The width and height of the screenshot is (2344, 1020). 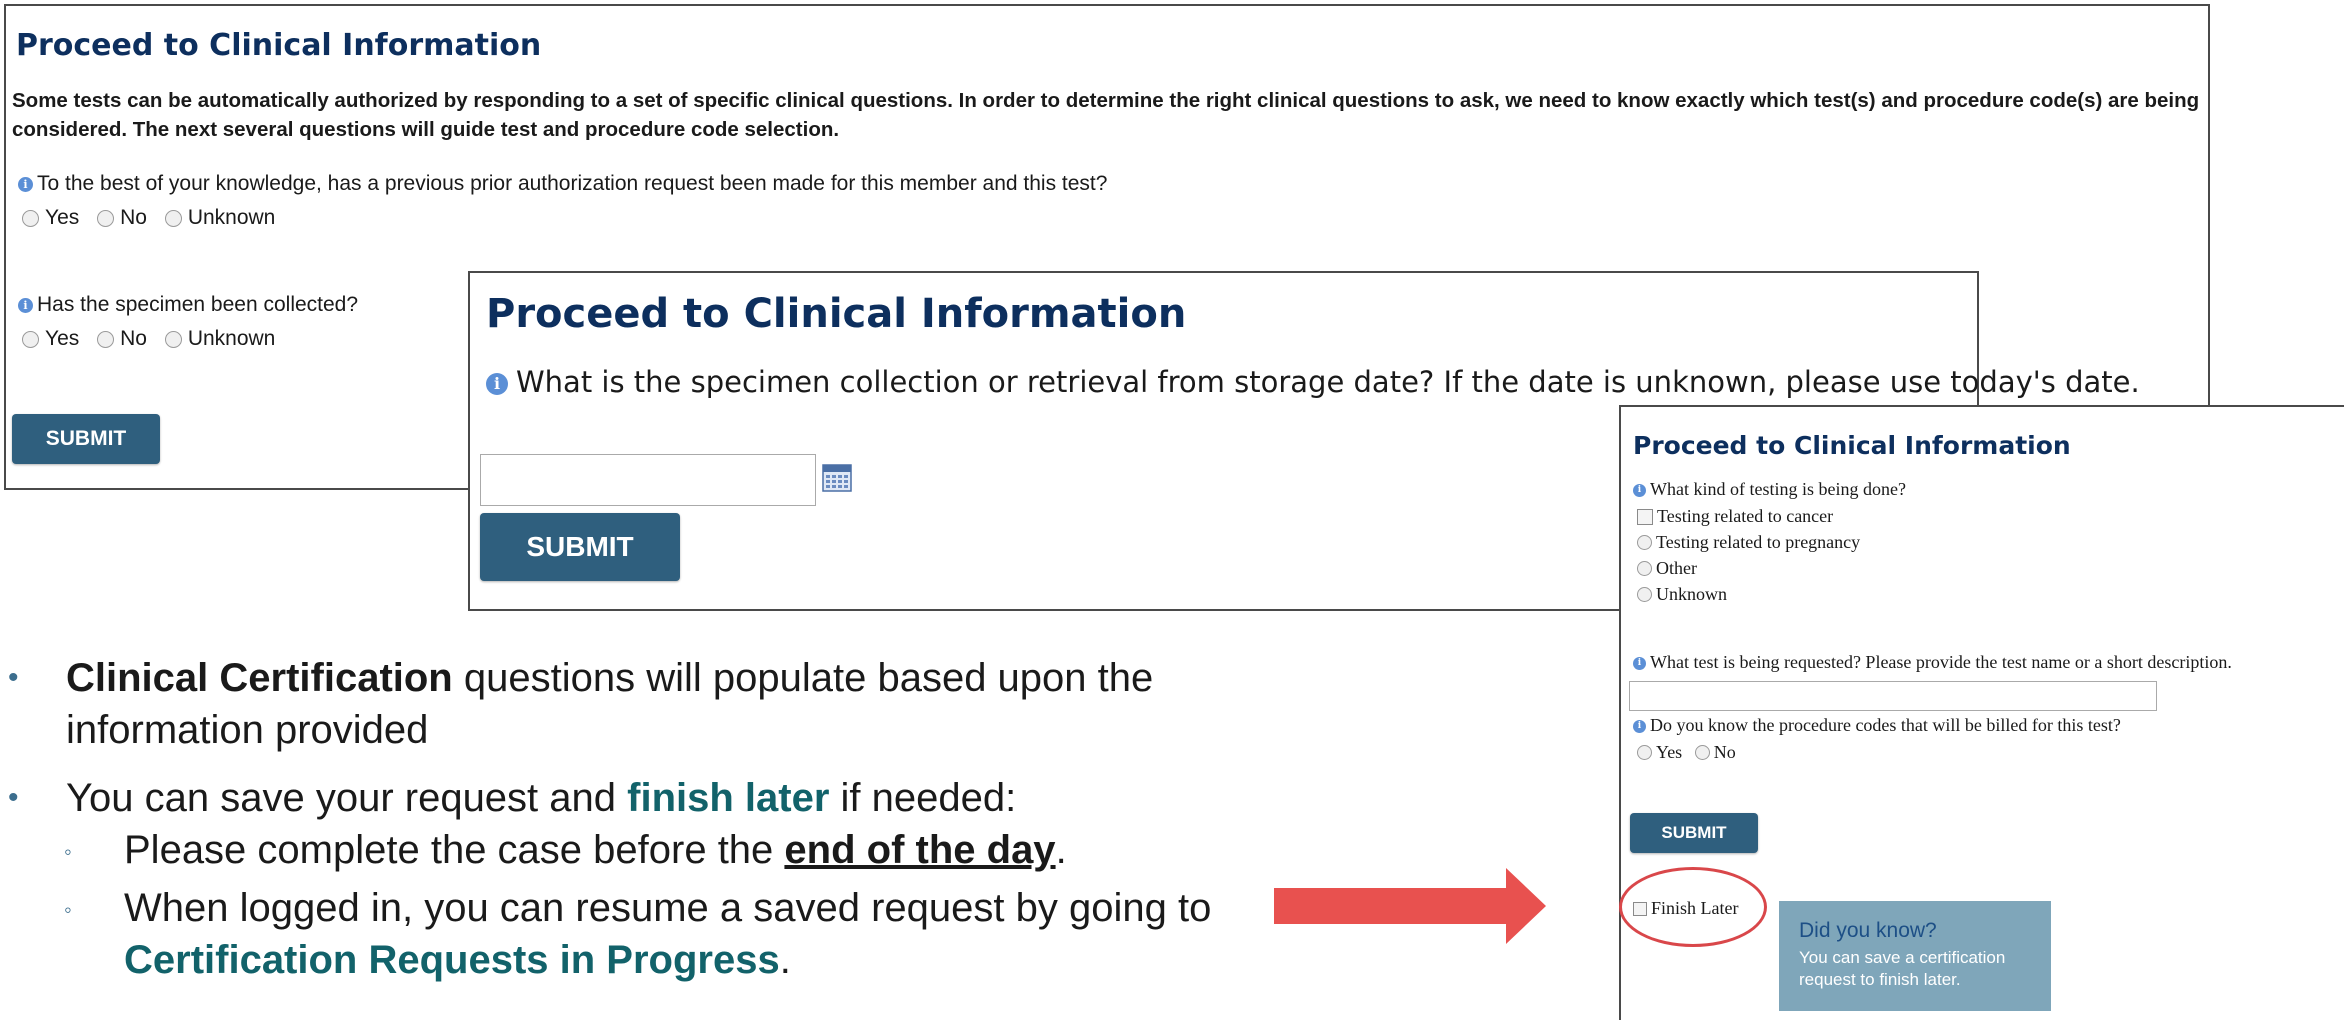 What do you see at coordinates (920, 850) in the screenshot?
I see `underlined-text: end of the day` at bounding box center [920, 850].